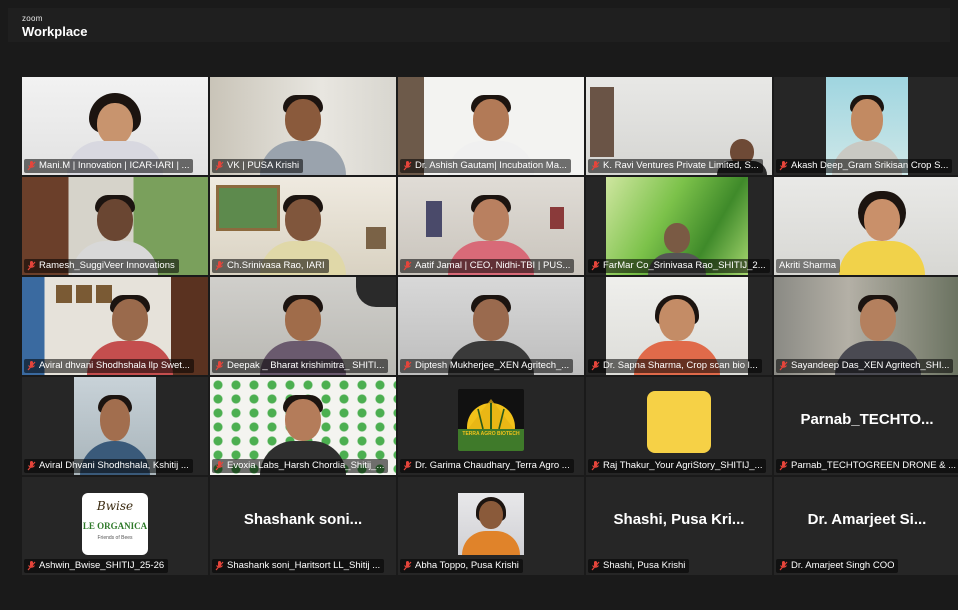 The image size is (958, 610). I want to click on title-bar: zoom Workplace, so click(479, 25).